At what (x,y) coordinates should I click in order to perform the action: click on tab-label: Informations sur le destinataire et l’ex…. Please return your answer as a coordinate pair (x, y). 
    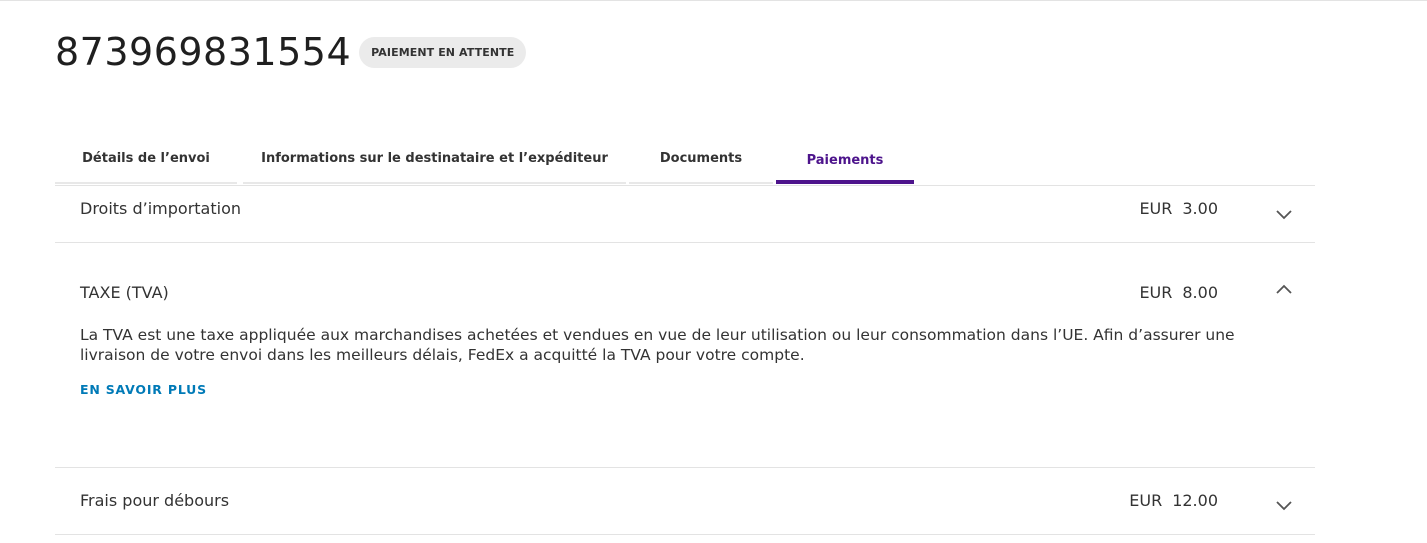
    Looking at the image, I should click on (434, 158).